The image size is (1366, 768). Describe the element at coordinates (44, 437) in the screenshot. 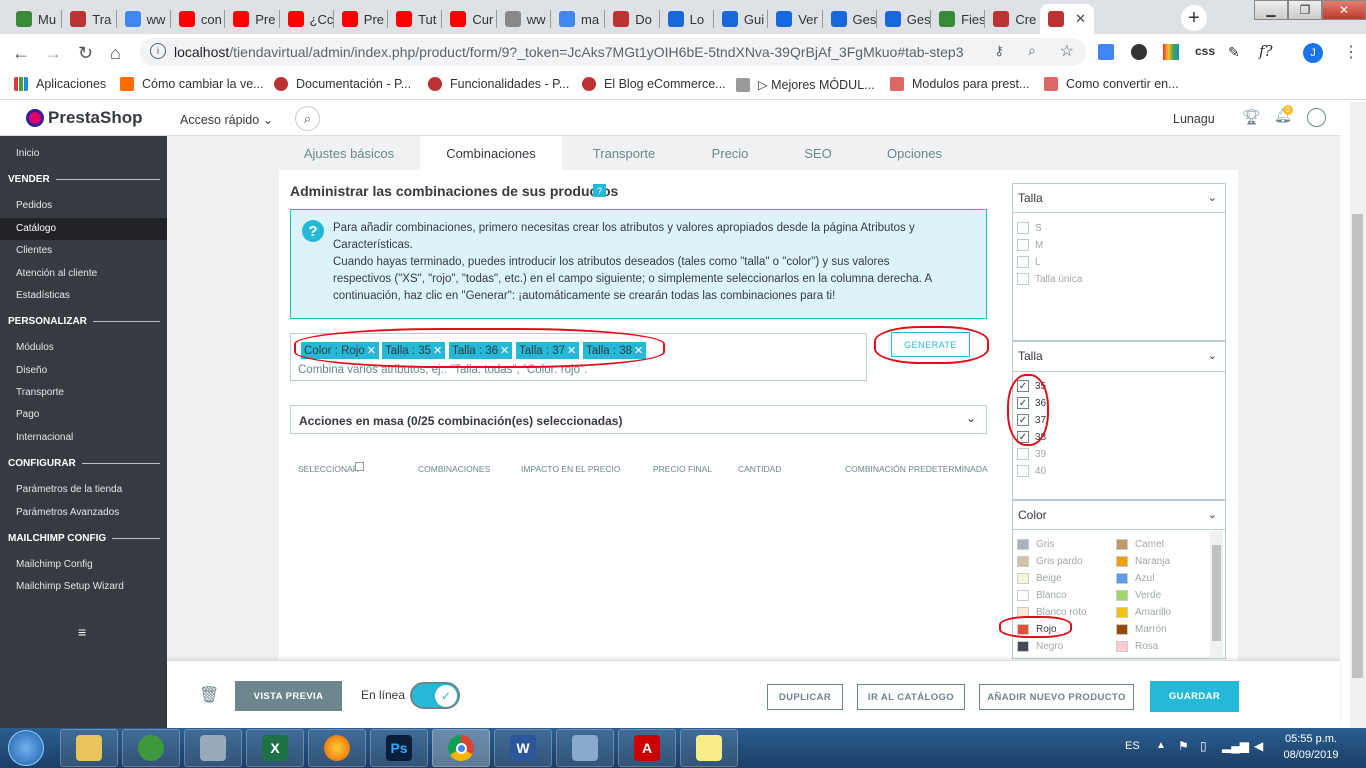

I see `sidebar-item-internacional: Internacional` at that location.